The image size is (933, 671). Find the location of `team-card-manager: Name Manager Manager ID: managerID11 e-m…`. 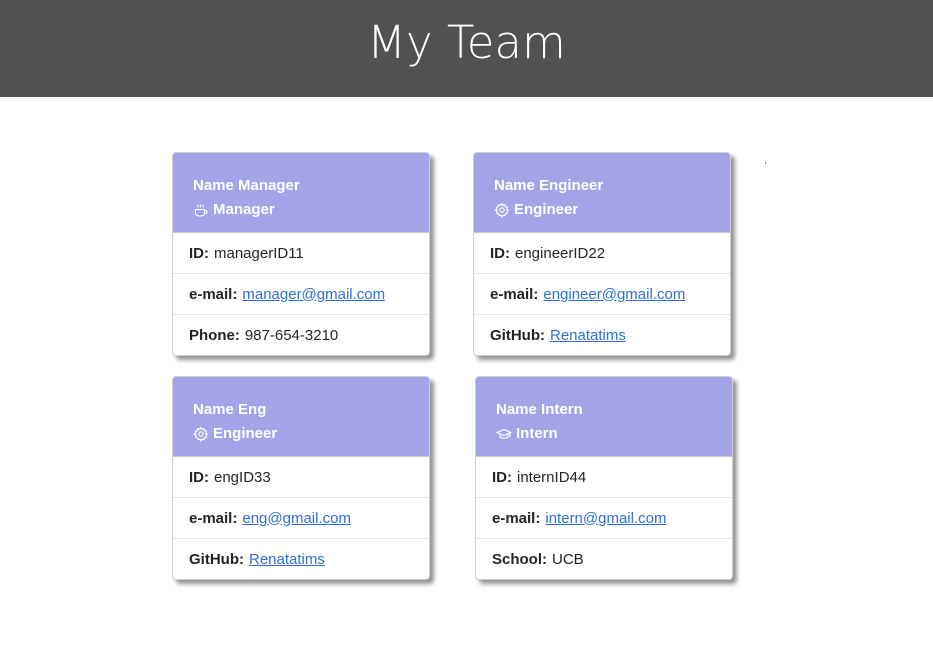

team-card-manager: Name Manager Manager ID: managerID11 e-m… is located at coordinates (301, 254).